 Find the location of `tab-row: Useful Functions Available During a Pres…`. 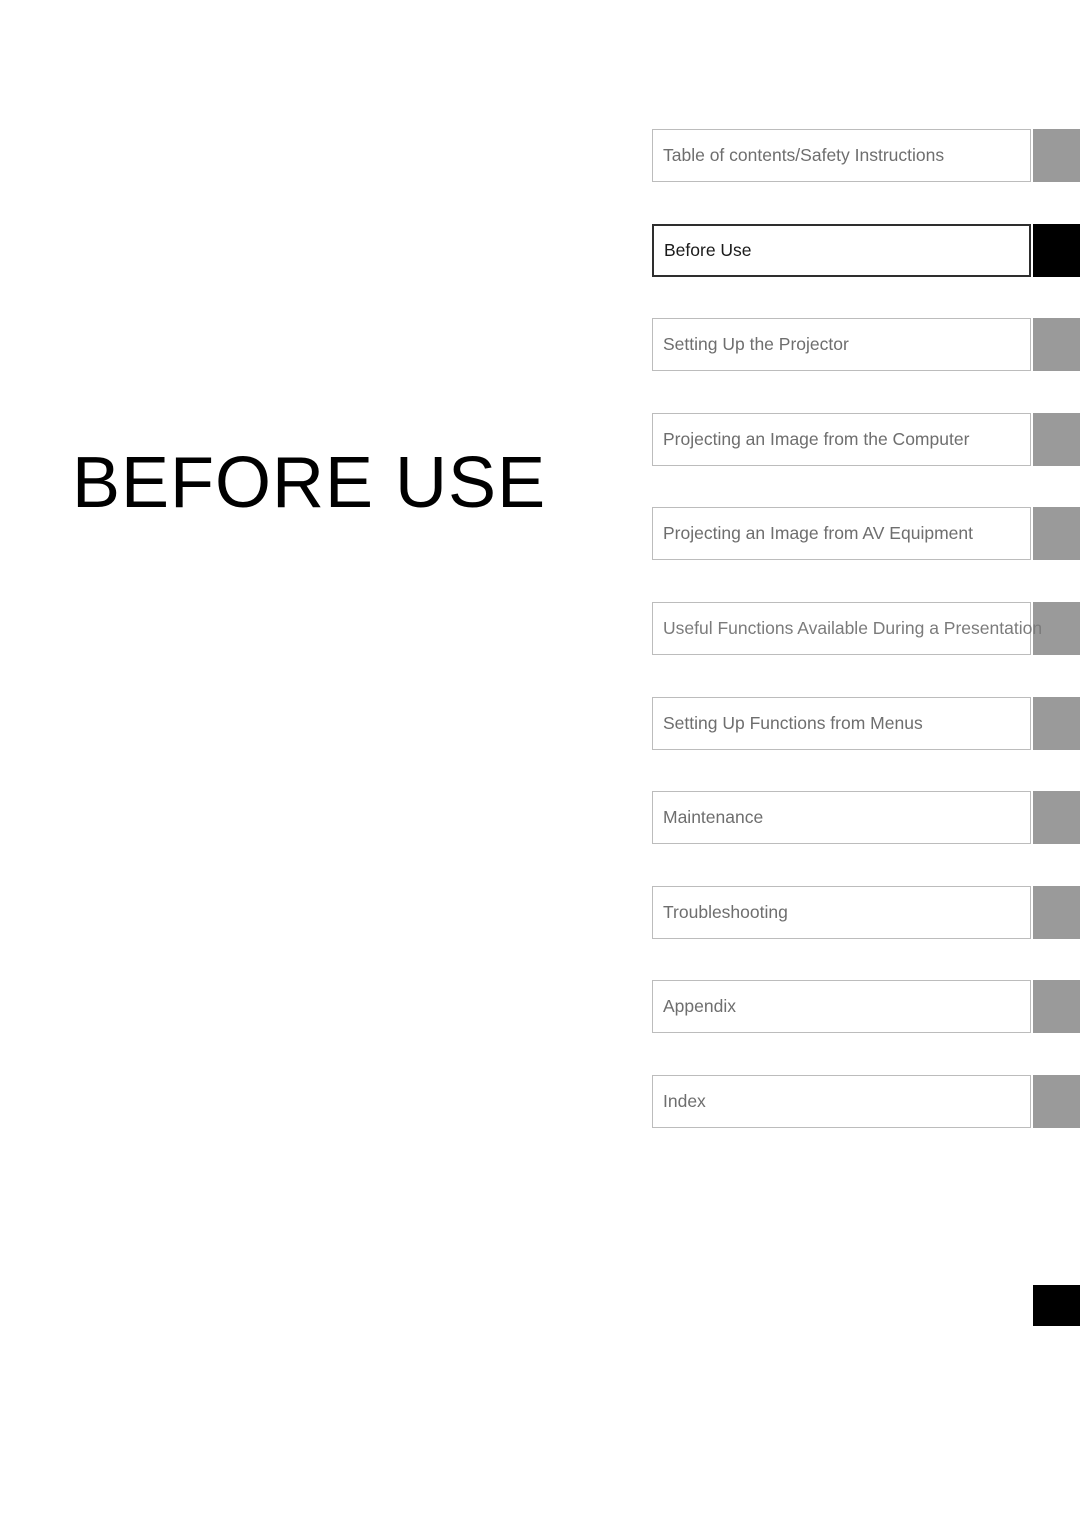

tab-row: Useful Functions Available During a Pres… is located at coordinates (866, 628).